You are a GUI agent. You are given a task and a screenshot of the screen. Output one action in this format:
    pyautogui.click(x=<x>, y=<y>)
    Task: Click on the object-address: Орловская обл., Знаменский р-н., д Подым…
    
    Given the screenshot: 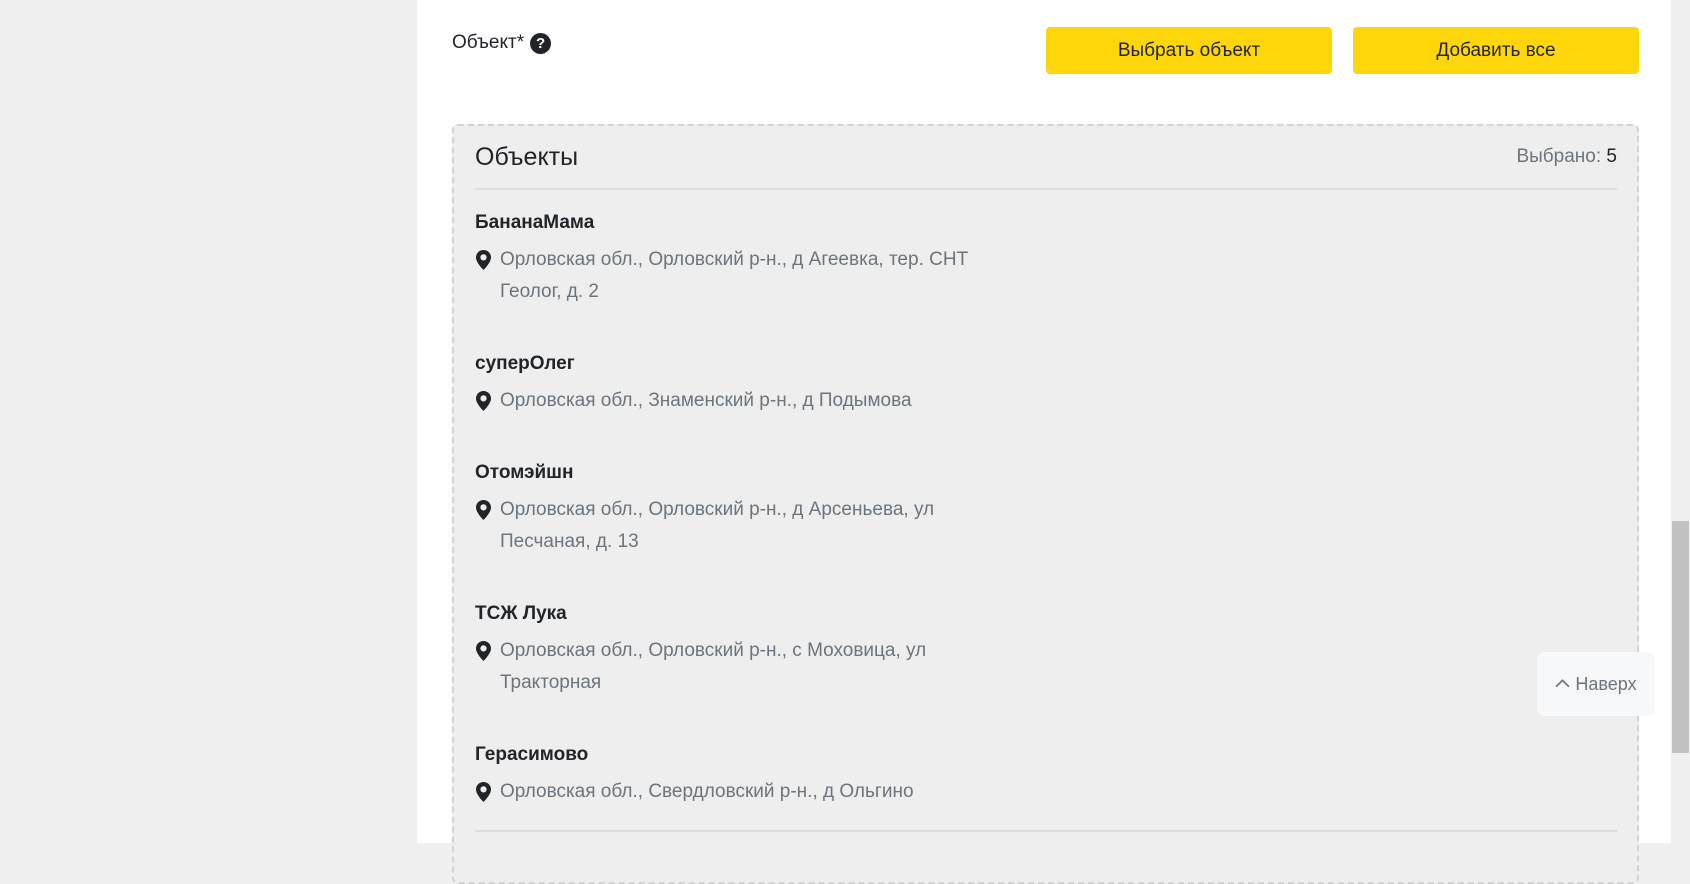 What is the action you would take?
    pyautogui.click(x=735, y=401)
    